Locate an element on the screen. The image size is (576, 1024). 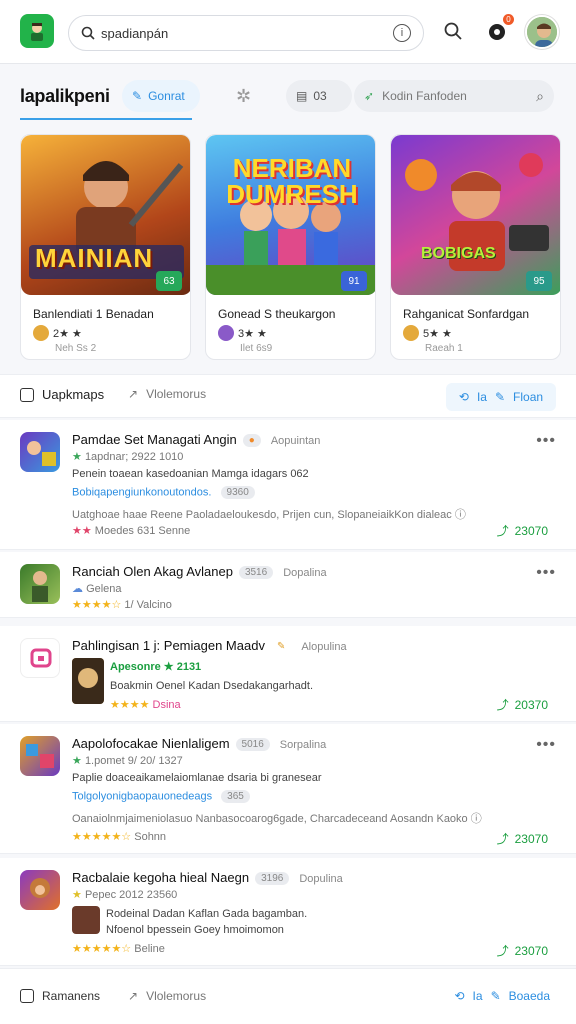
item-tag: 5016 is located at coordinates (252, 745).